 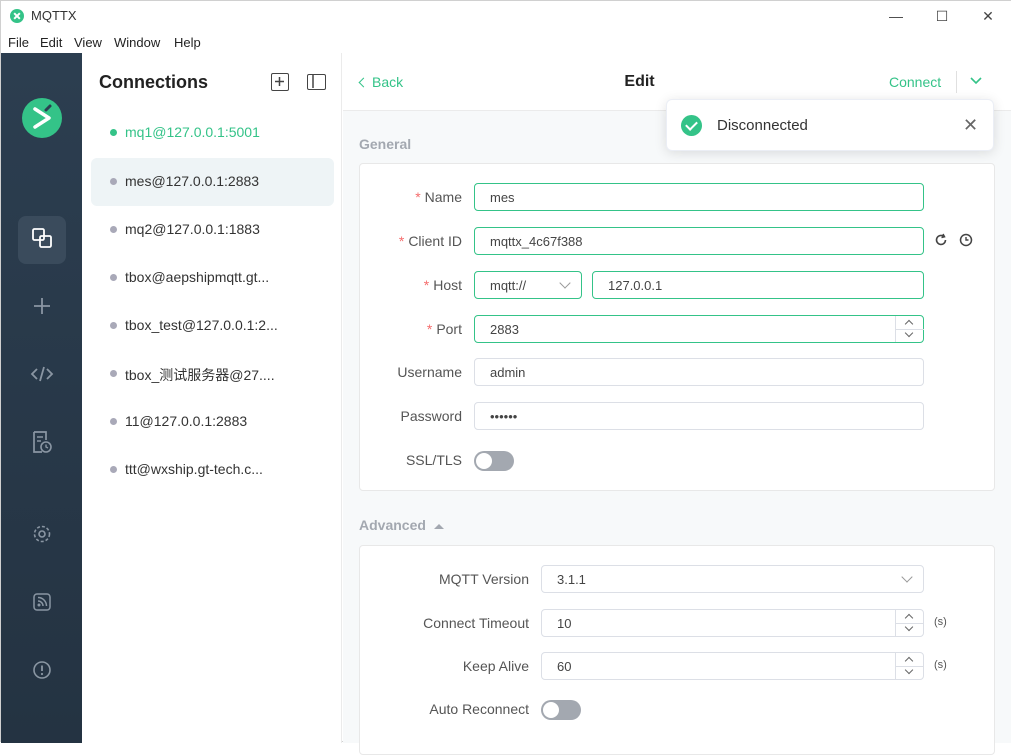 I want to click on nav-settings-button, so click(x=42, y=536).